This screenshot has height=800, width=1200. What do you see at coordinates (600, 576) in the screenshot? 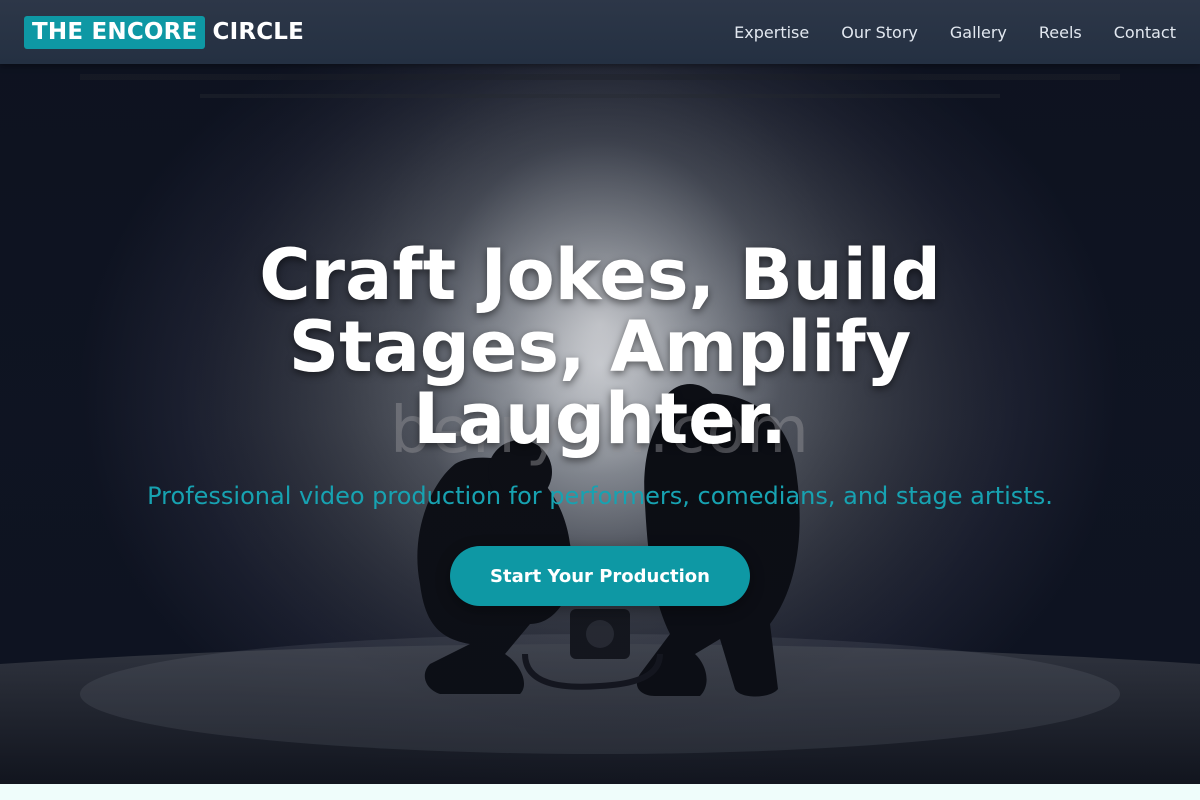
I see `start-production-button: Start Your Production` at bounding box center [600, 576].